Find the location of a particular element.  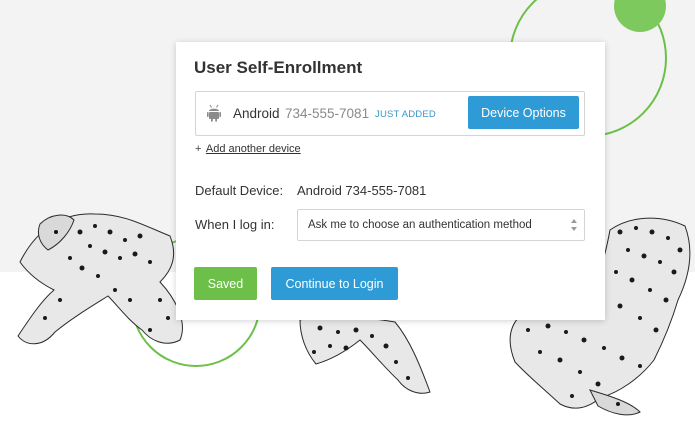

device-name: Android is located at coordinates (256, 113).